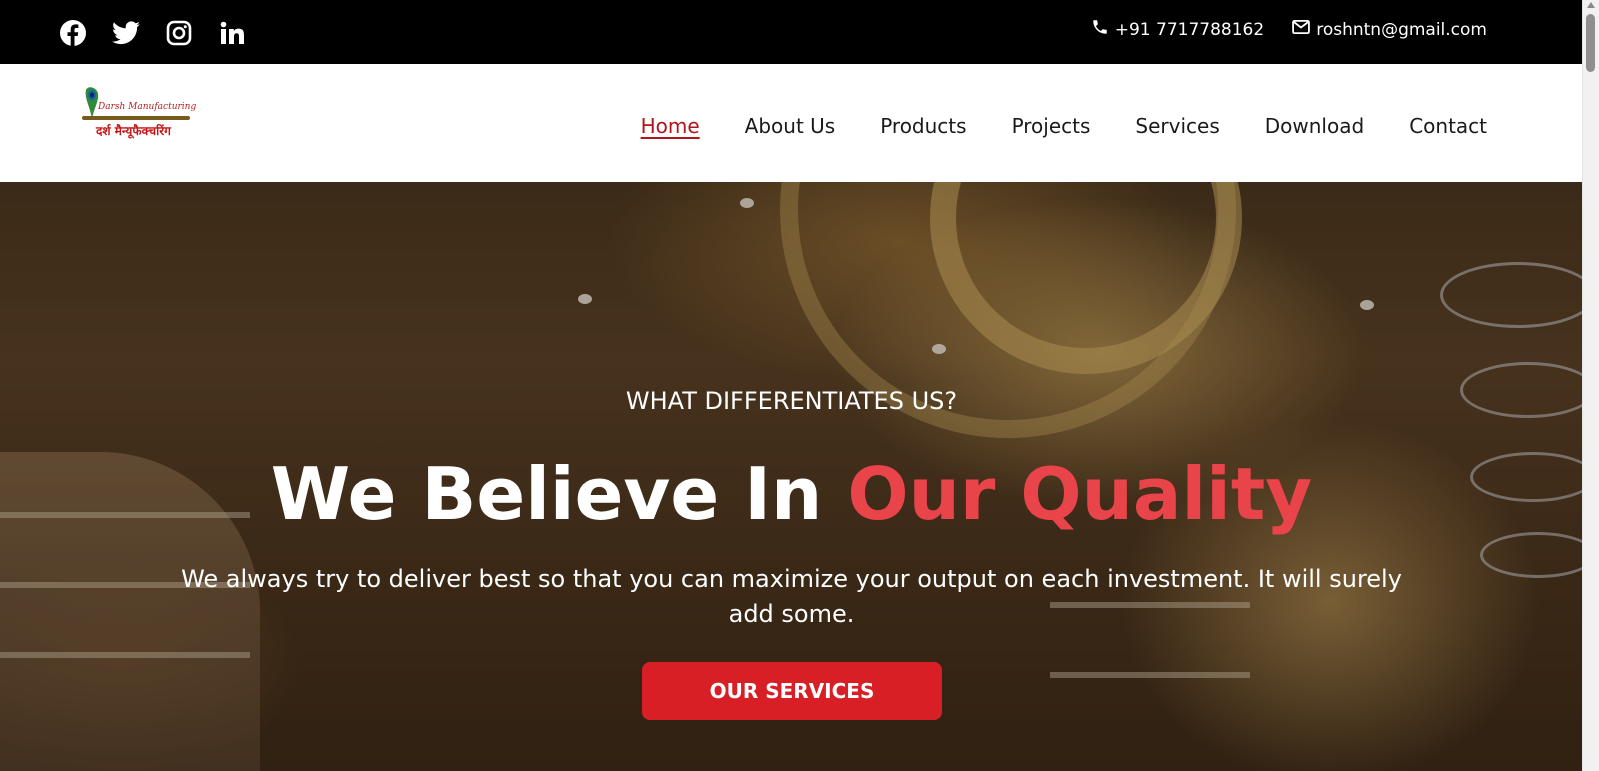  I want to click on hero-headline: We Believe In Our Quality, so click(791, 494).